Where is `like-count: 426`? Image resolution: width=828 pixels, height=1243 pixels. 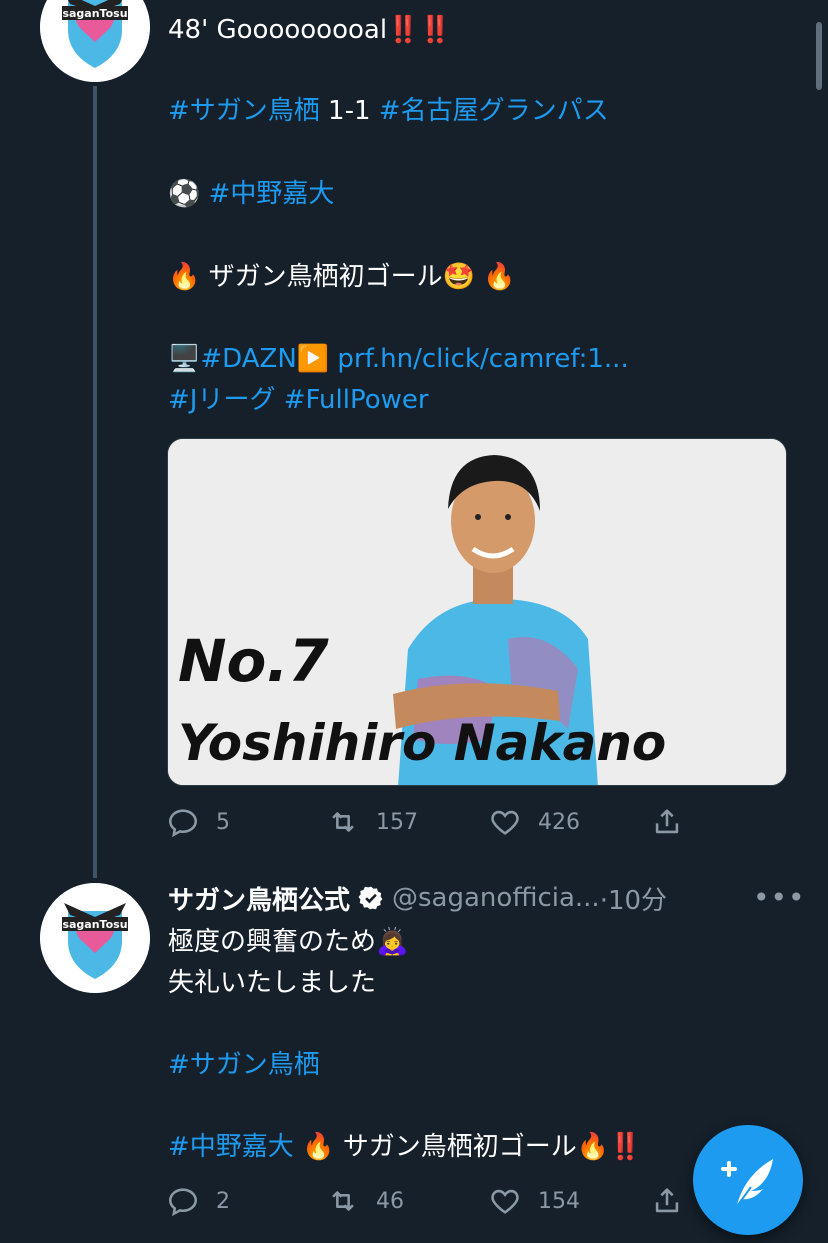
like-count: 426 is located at coordinates (559, 822).